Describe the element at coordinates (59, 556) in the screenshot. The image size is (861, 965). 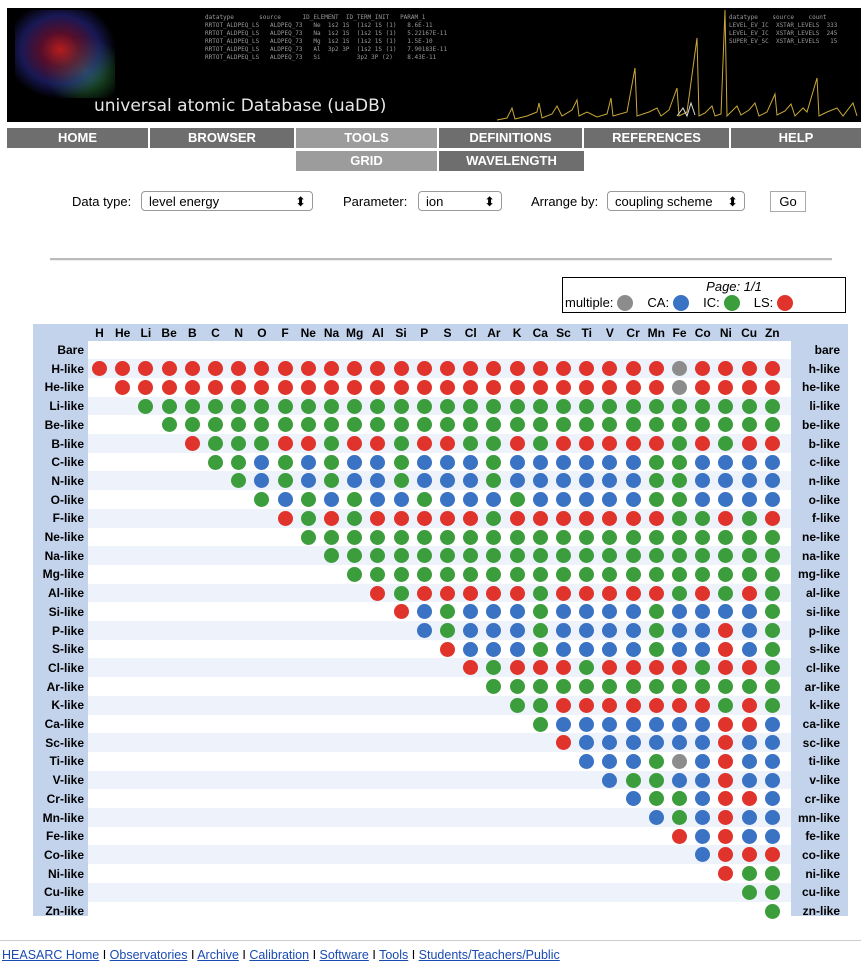
I see `row-label-left: Na-like` at that location.